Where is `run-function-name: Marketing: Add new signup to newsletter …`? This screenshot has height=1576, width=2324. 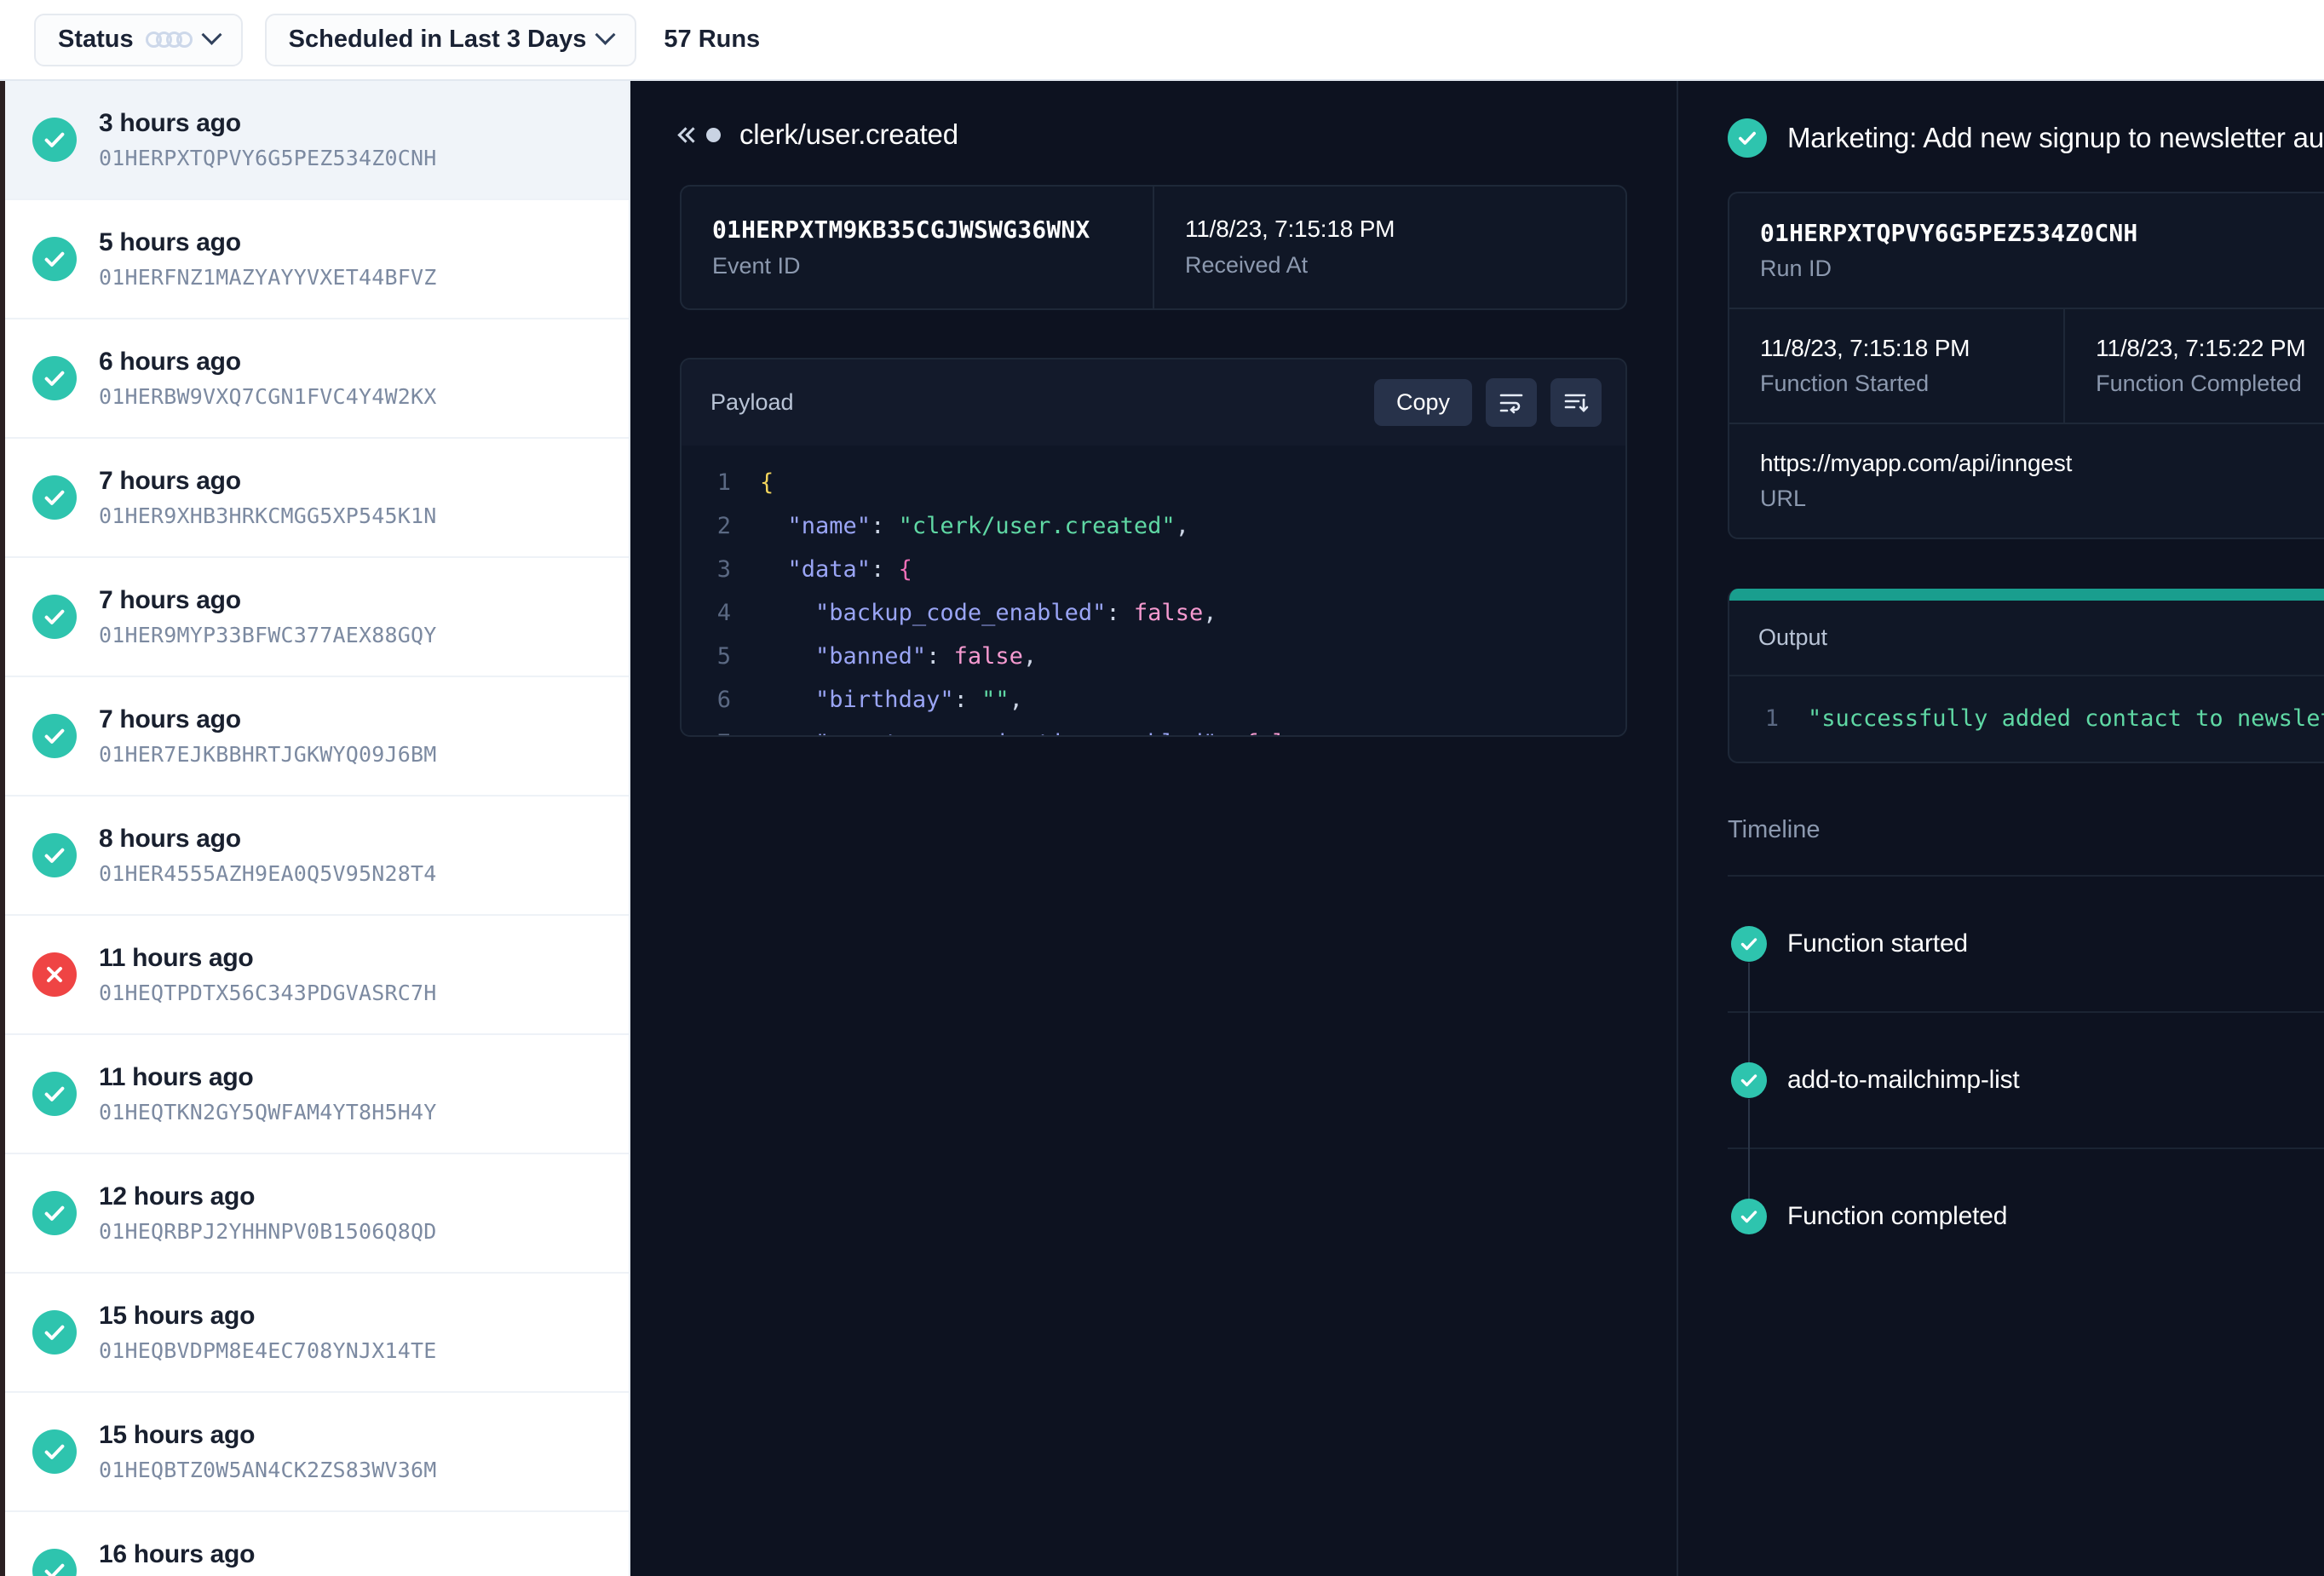
run-function-name: Marketing: Add new signup to newsletter … is located at coordinates (2055, 137).